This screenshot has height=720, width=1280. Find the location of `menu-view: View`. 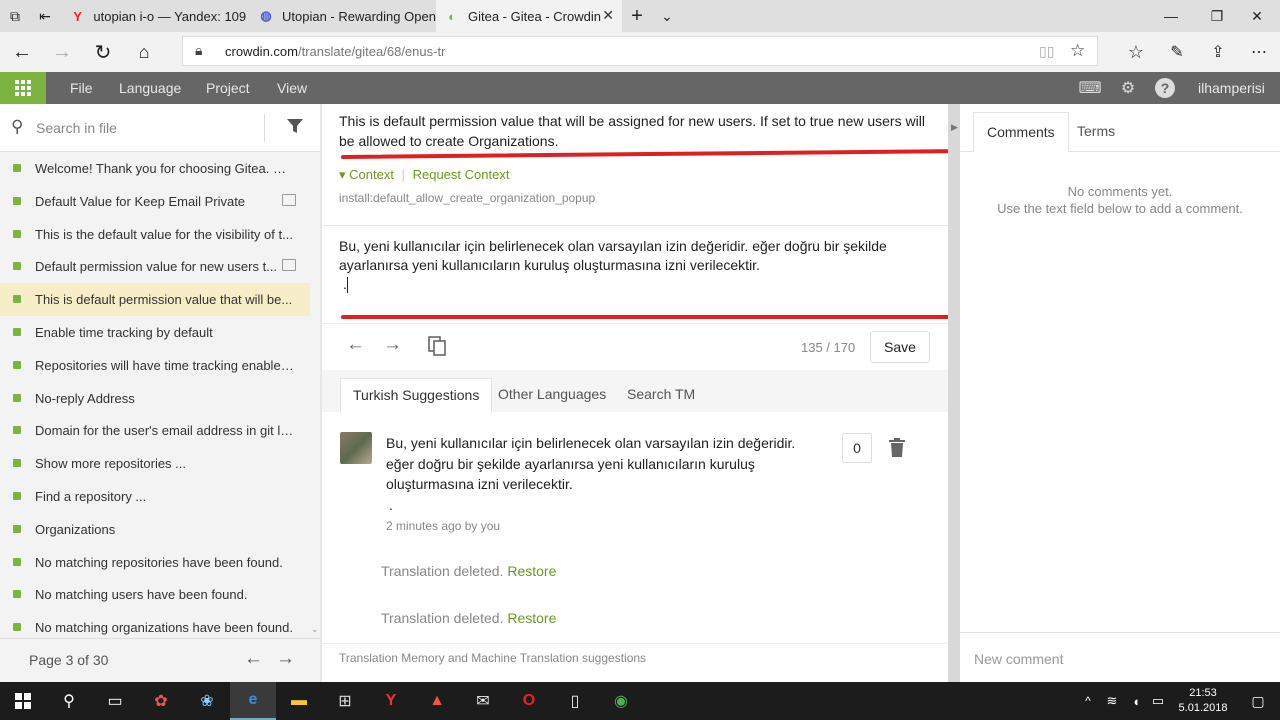

menu-view: View is located at coordinates (292, 88).